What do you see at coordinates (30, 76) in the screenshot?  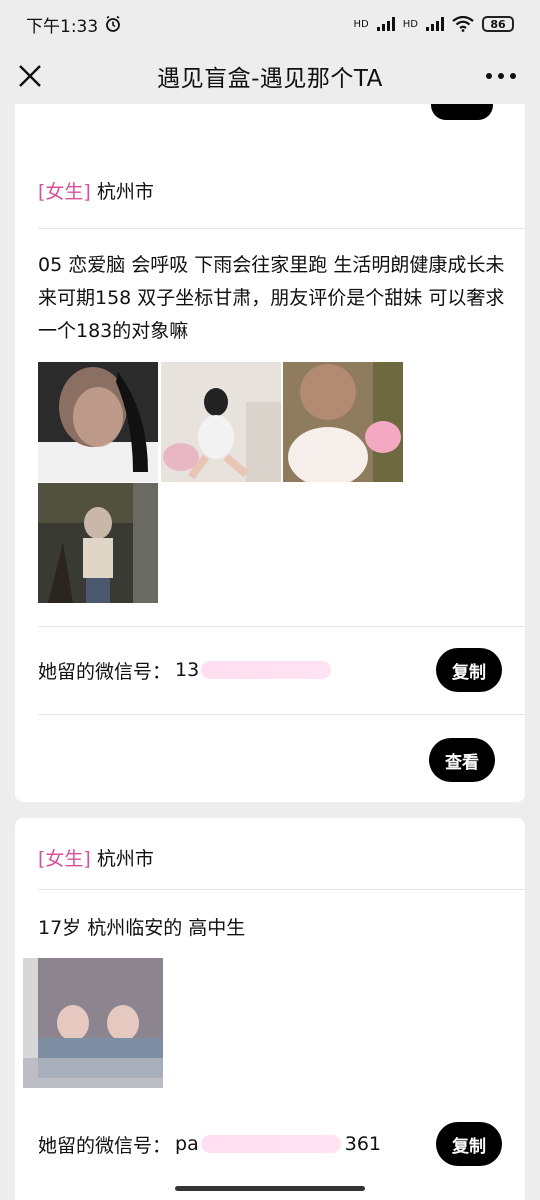 I see `close-icon` at bounding box center [30, 76].